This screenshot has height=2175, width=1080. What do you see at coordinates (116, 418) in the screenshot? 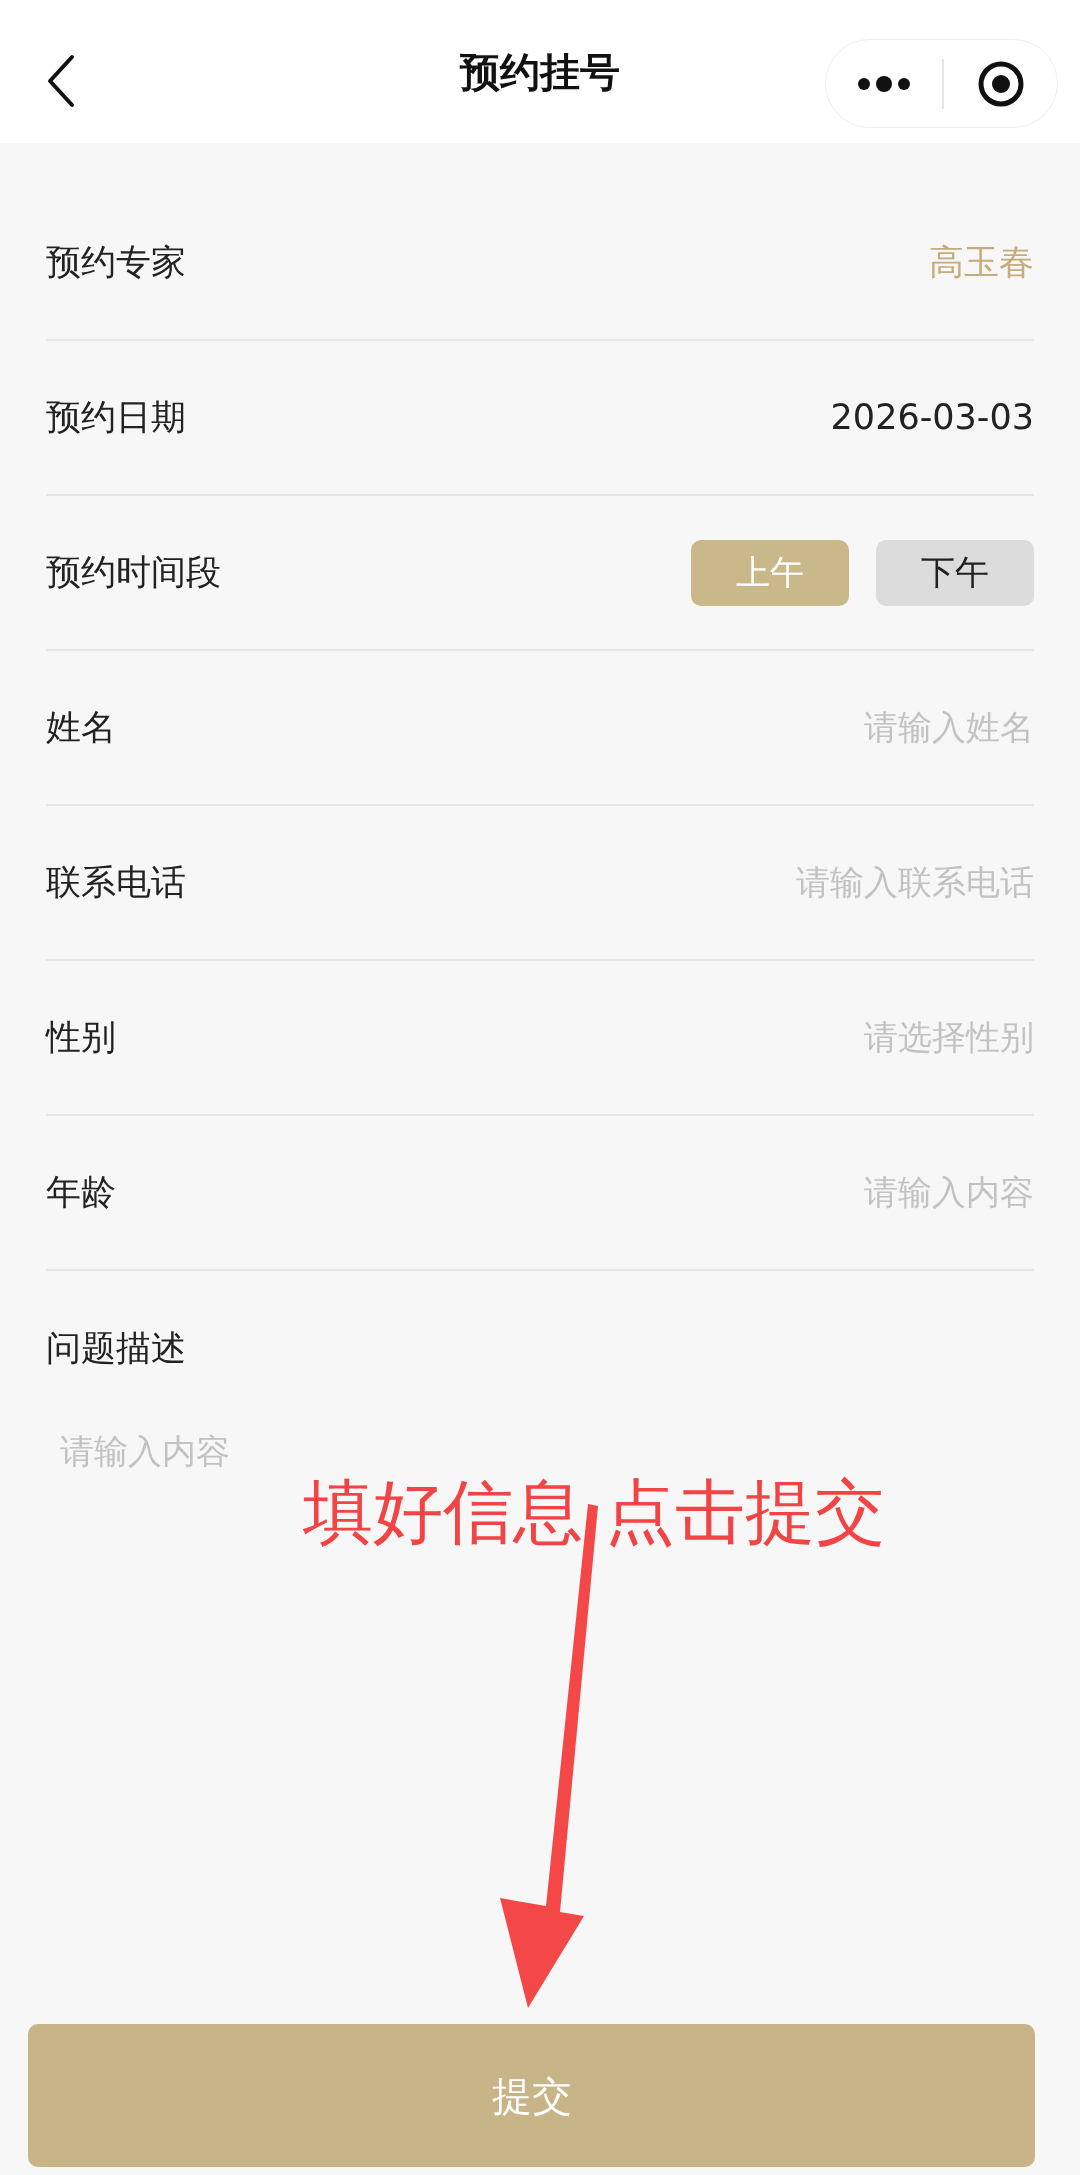
I see `field-label: 预约日期` at bounding box center [116, 418].